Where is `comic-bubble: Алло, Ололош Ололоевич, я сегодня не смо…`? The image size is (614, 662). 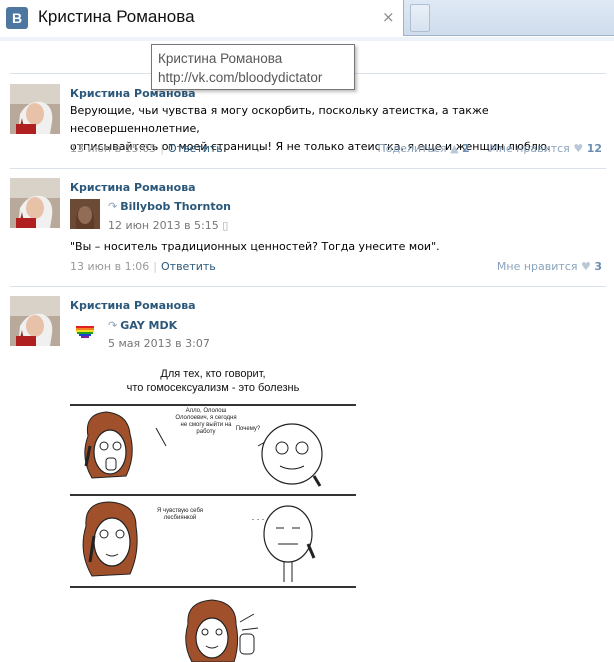
comic-bubble: Алло, Ололош Ололоевич, я сегодня не смо… is located at coordinates (206, 421).